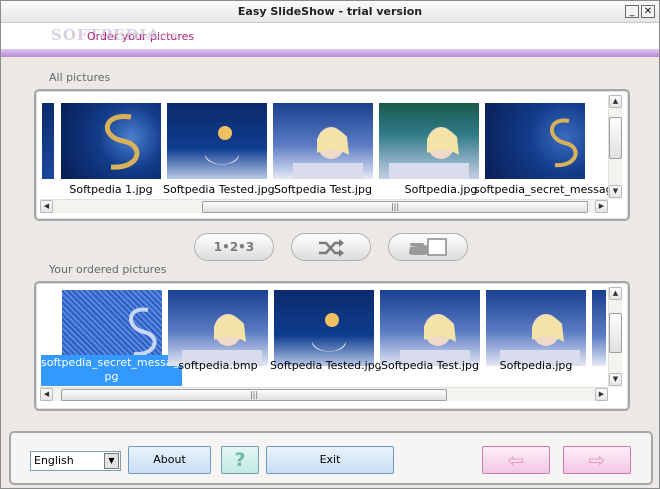  I want to click on window-title: Easy SlideShow - trial version, so click(330, 11).